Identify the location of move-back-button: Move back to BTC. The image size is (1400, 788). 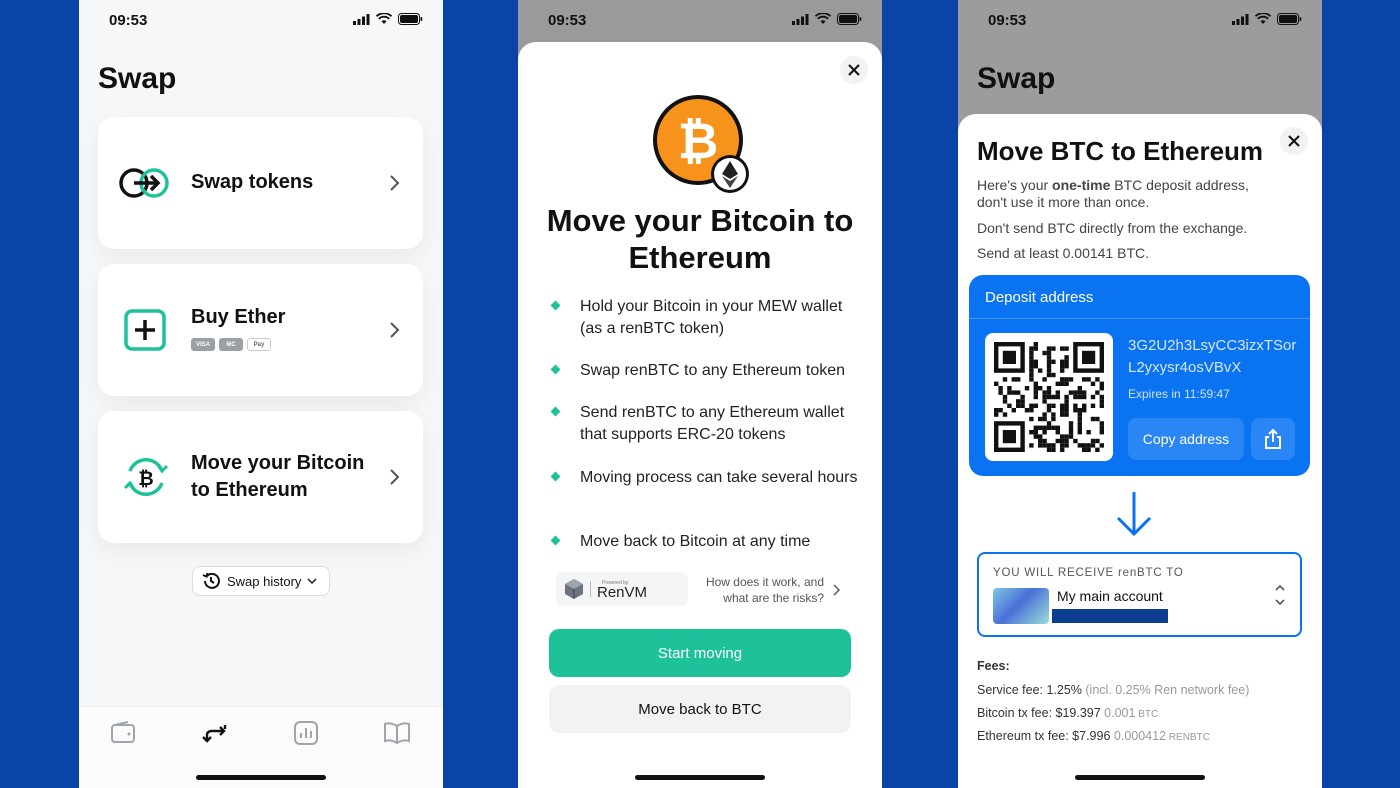
(700, 709).